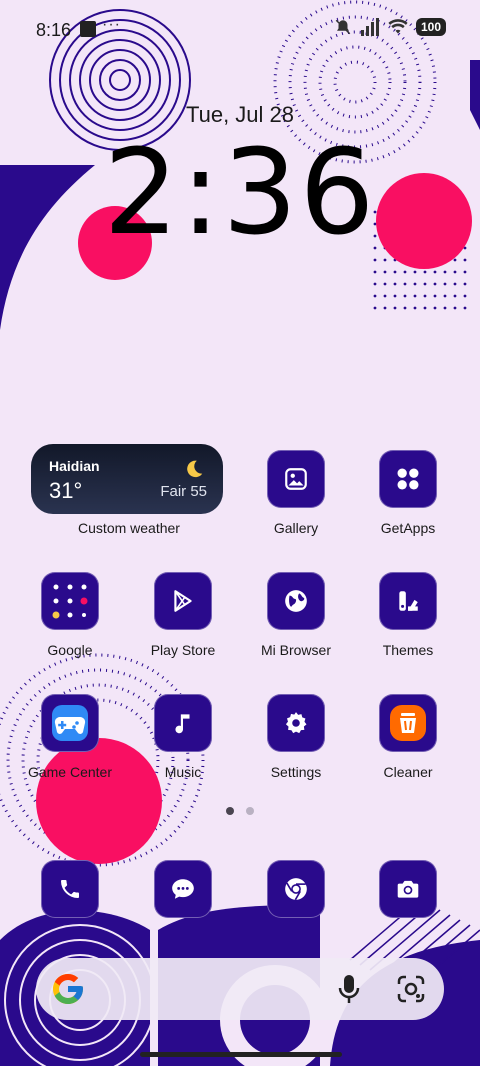 The width and height of the screenshot is (480, 1066). I want to click on themes-icon, so click(408, 601).